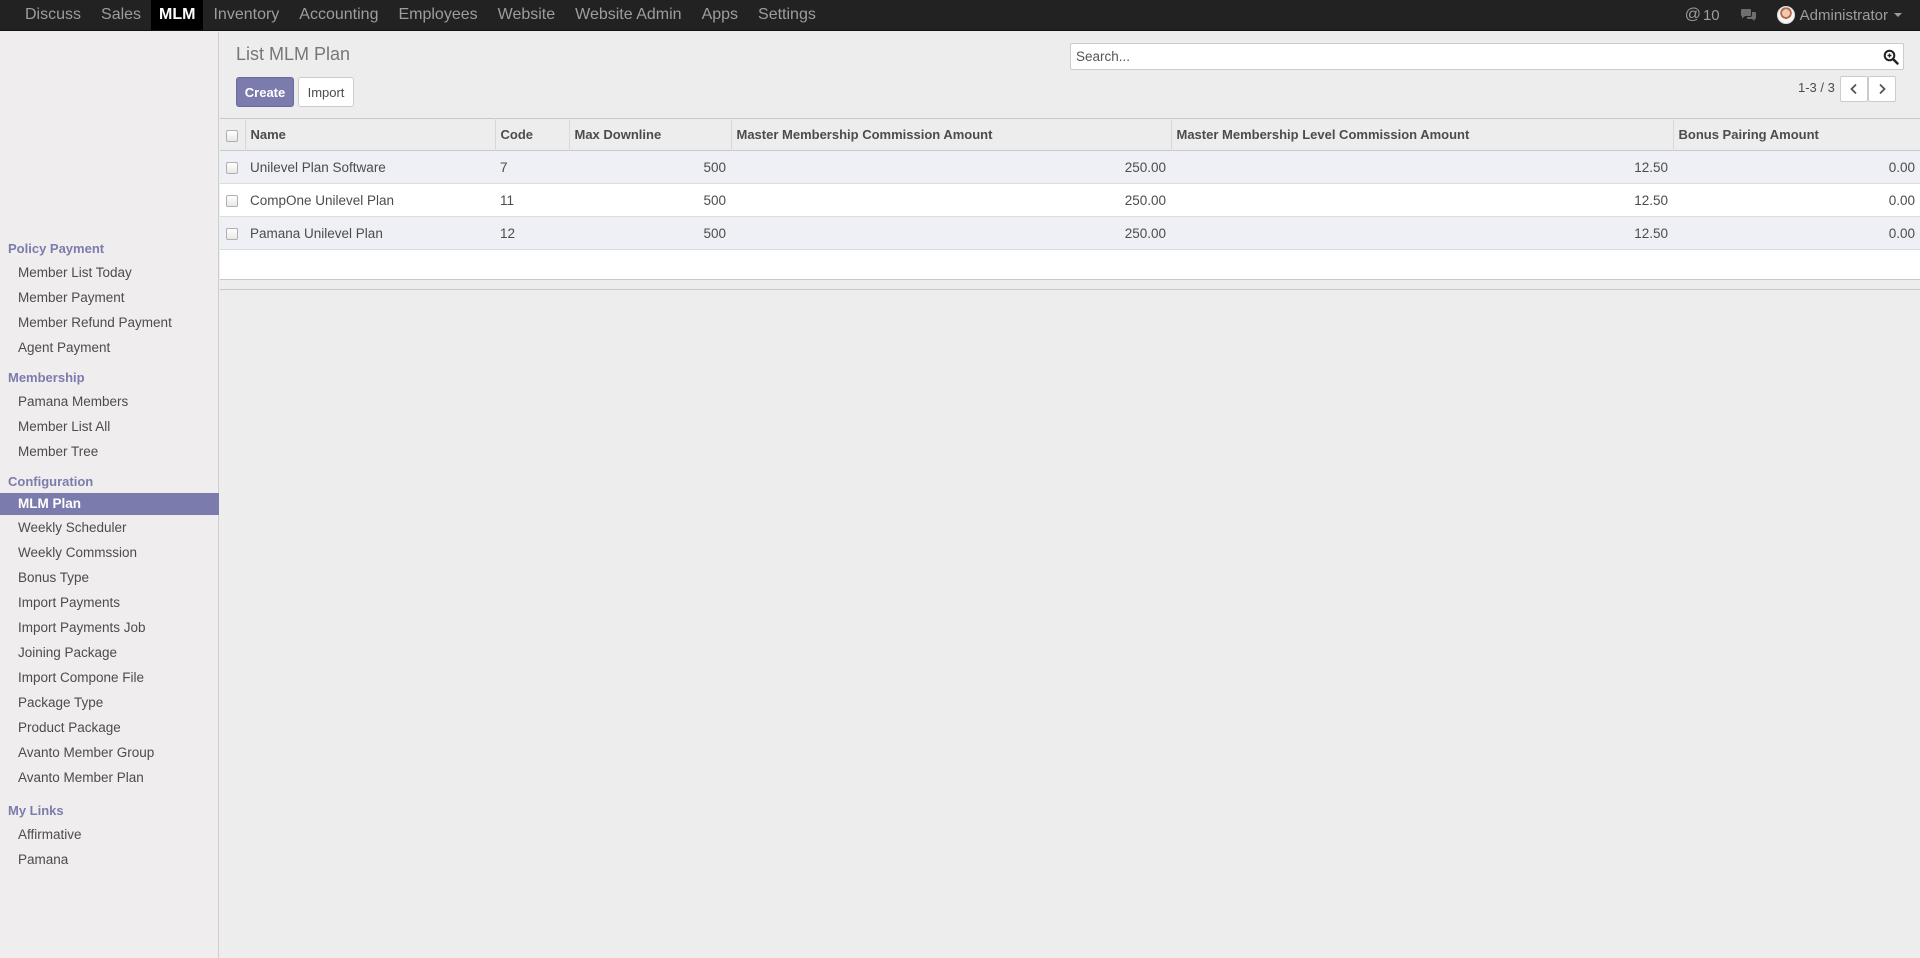  What do you see at coordinates (1891, 57) in the screenshot?
I see `search-icon` at bounding box center [1891, 57].